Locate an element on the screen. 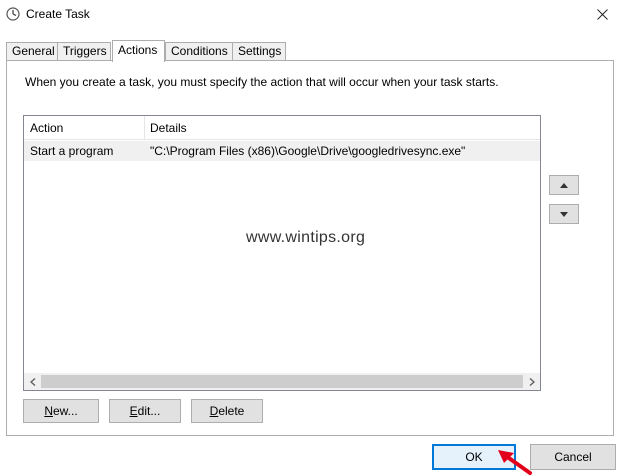 The height and width of the screenshot is (476, 618). tab-general: General is located at coordinates (32, 51).